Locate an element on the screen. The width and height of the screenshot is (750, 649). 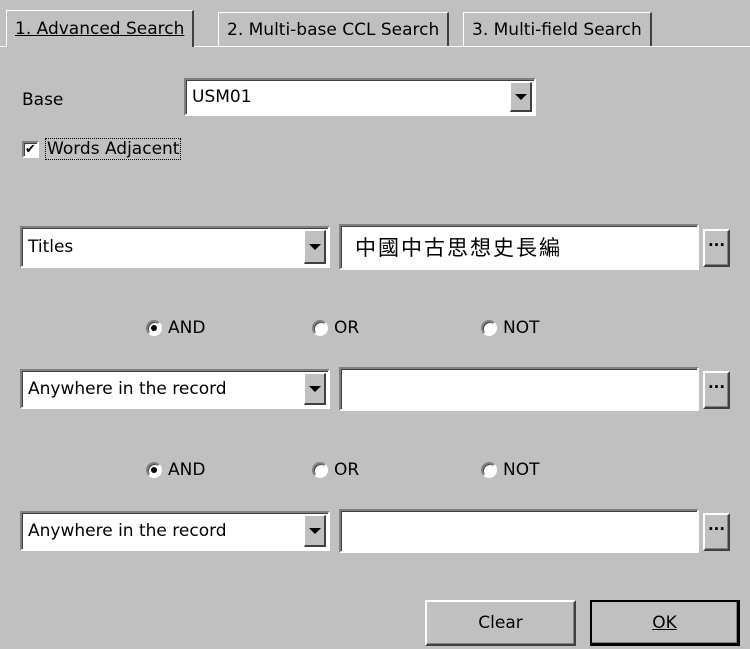
tab-multi-field-search: 3. Multi-field Search is located at coordinates (557, 29).